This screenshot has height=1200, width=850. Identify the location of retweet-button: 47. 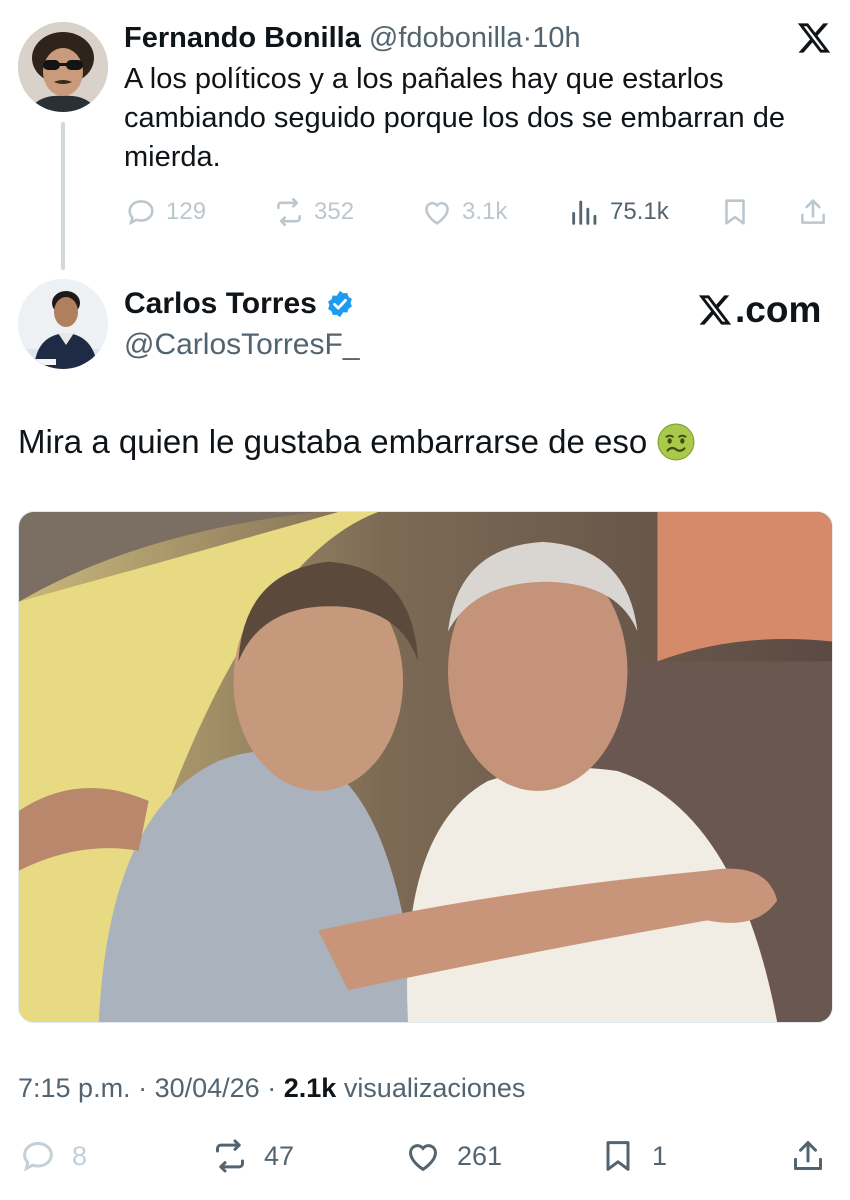
(252, 1156).